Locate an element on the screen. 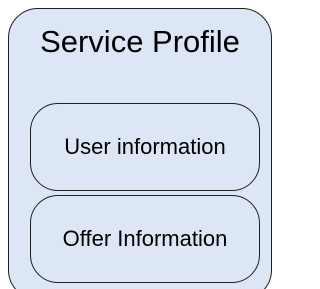 Image resolution: width=320 pixels, height=289 pixels. user-information-label: User information is located at coordinates (145, 146).